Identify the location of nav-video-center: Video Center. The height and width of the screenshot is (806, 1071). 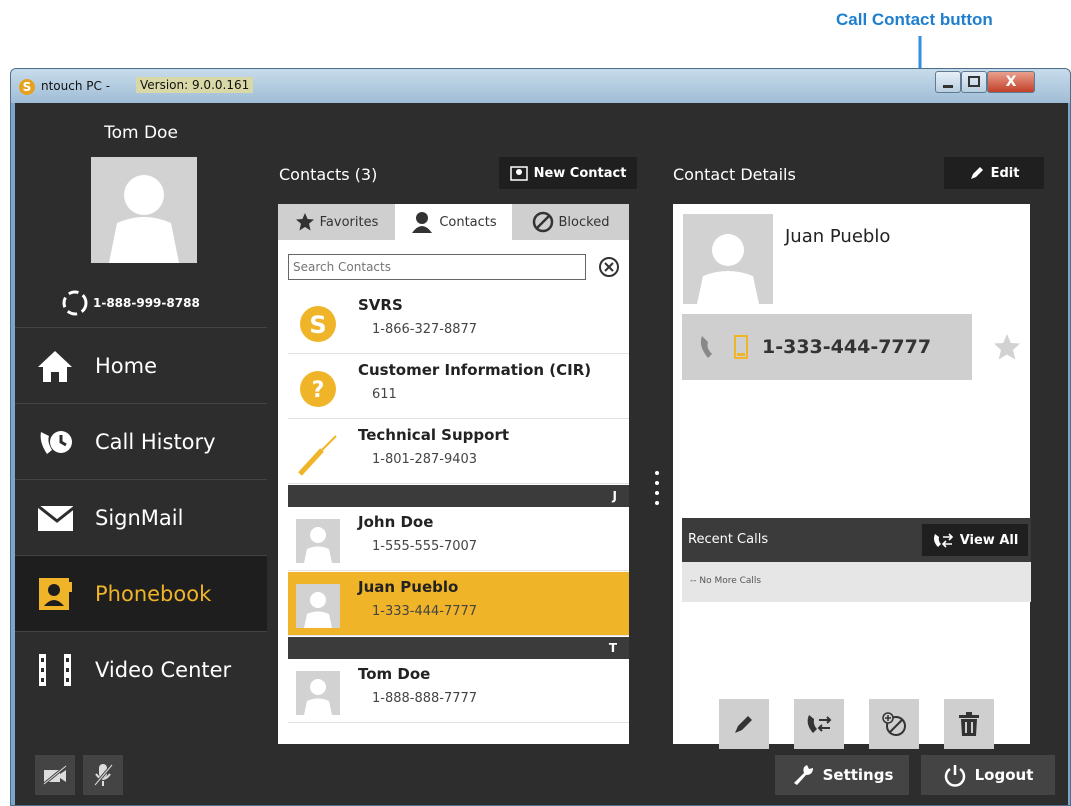
(141, 669).